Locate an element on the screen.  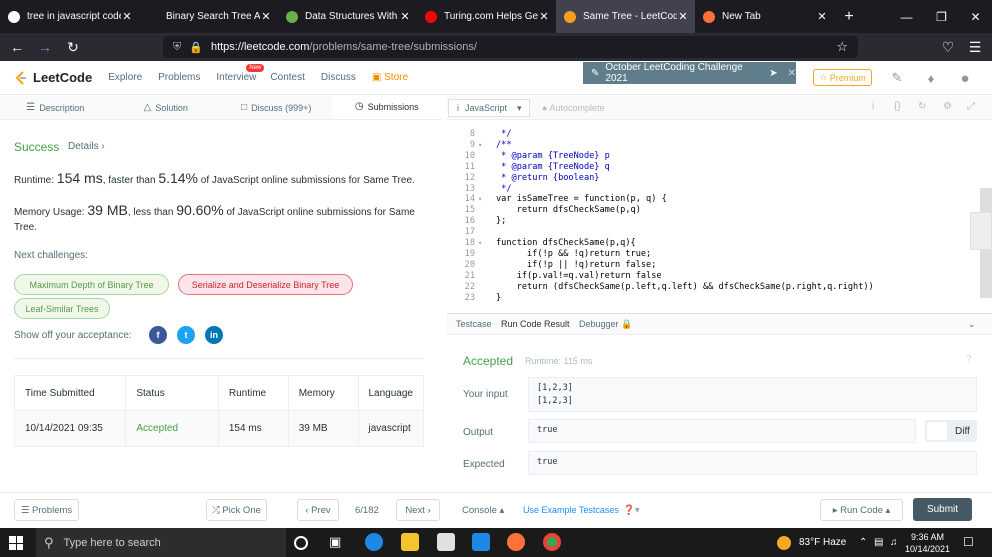
tab-description: ☰ Description is located at coordinates (55, 107).